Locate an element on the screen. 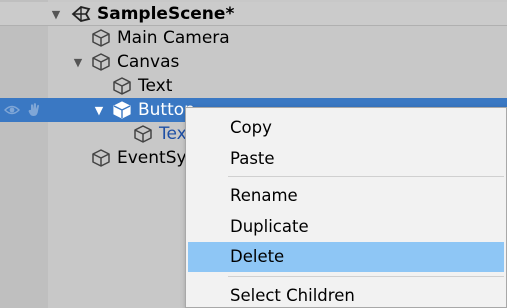 The image size is (507, 308). menu-item-rename: Rename is located at coordinates (346, 196).